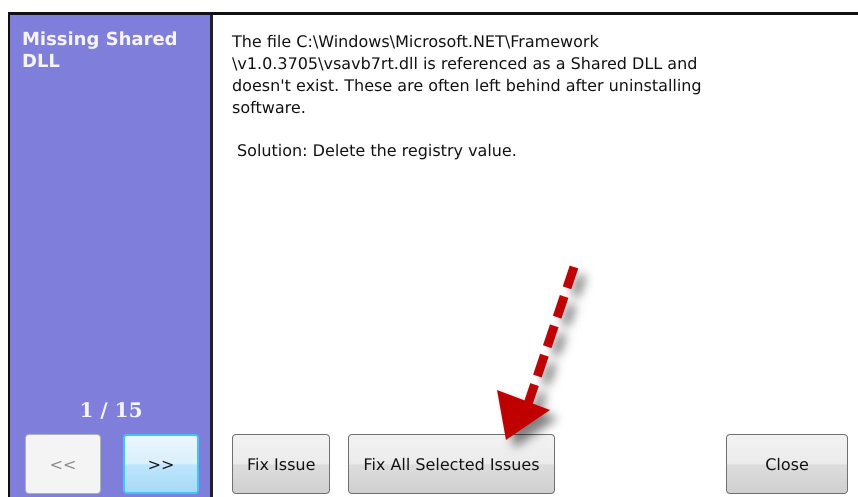 This screenshot has width=858, height=497. I want to click on issue-title: Missing Shared DLL, so click(100, 51).